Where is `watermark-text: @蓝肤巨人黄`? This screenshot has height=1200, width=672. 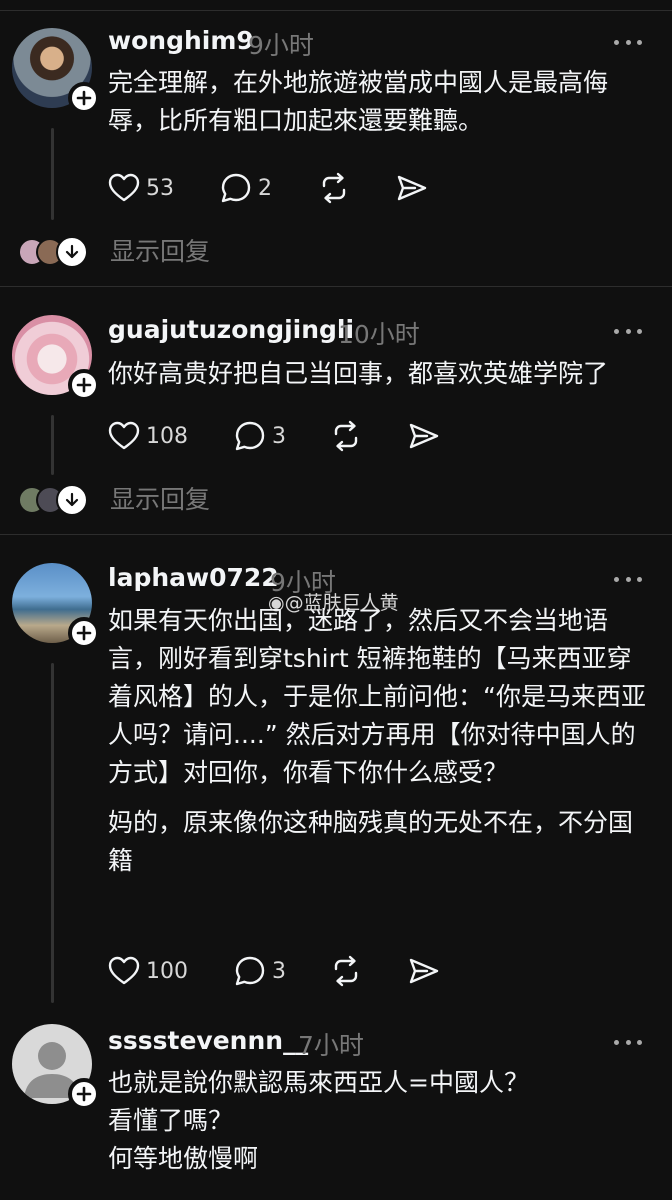 watermark-text: @蓝肤巨人黄 is located at coordinates (341, 603).